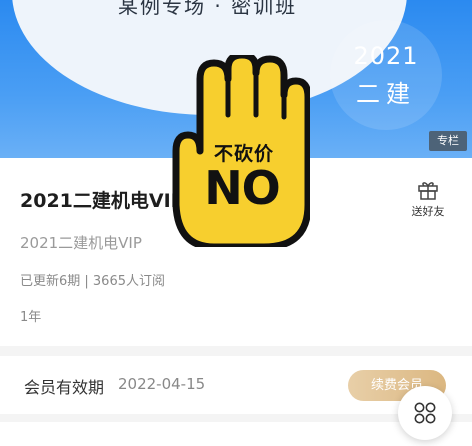 This screenshot has width=472, height=446. I want to click on gift-friend-button: 送好友, so click(428, 199).